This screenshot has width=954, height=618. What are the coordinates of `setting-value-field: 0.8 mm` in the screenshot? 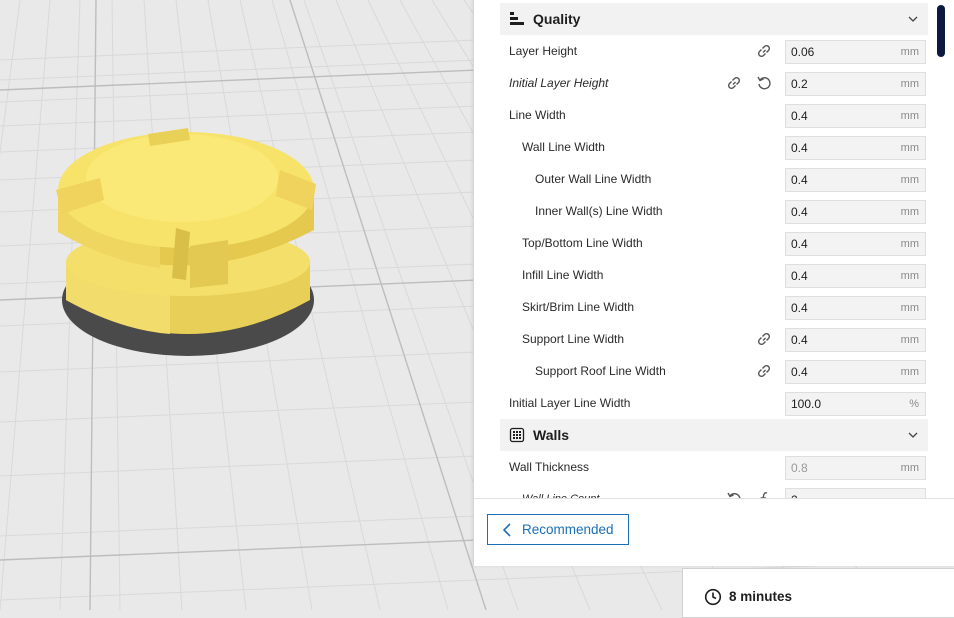 It's located at (855, 468).